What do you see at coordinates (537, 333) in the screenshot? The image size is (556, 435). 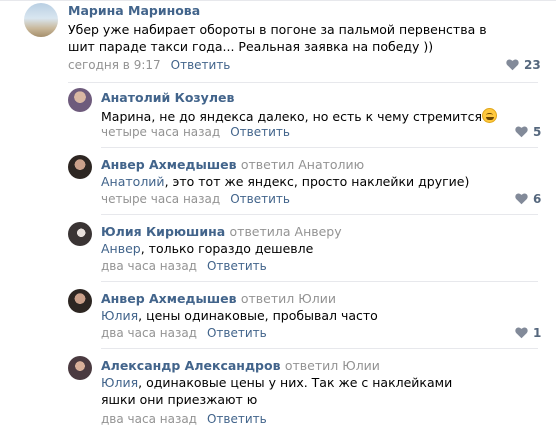 I see `like-count: 1` at bounding box center [537, 333].